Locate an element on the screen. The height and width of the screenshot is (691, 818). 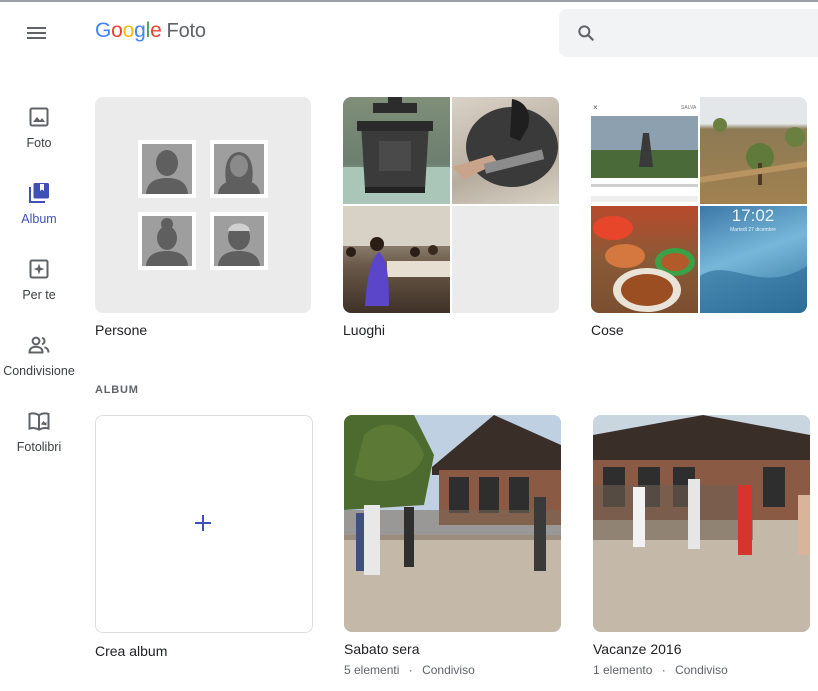
search-icon is located at coordinates (586, 33).